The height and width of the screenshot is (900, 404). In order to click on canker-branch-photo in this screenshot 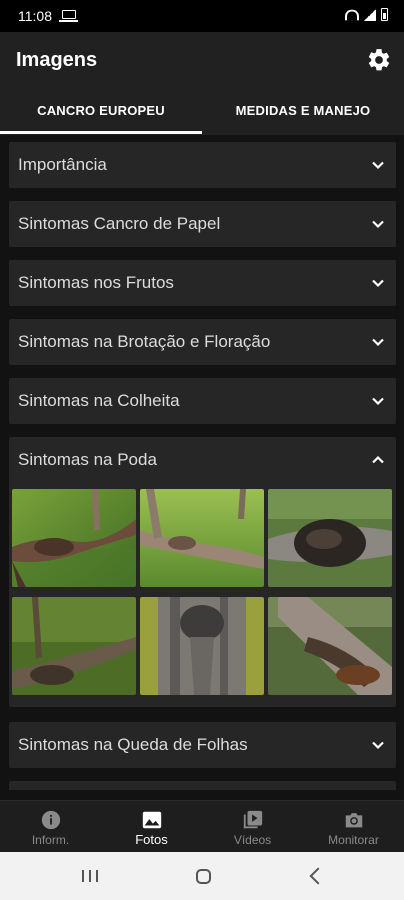, I will do `click(74, 538)`.